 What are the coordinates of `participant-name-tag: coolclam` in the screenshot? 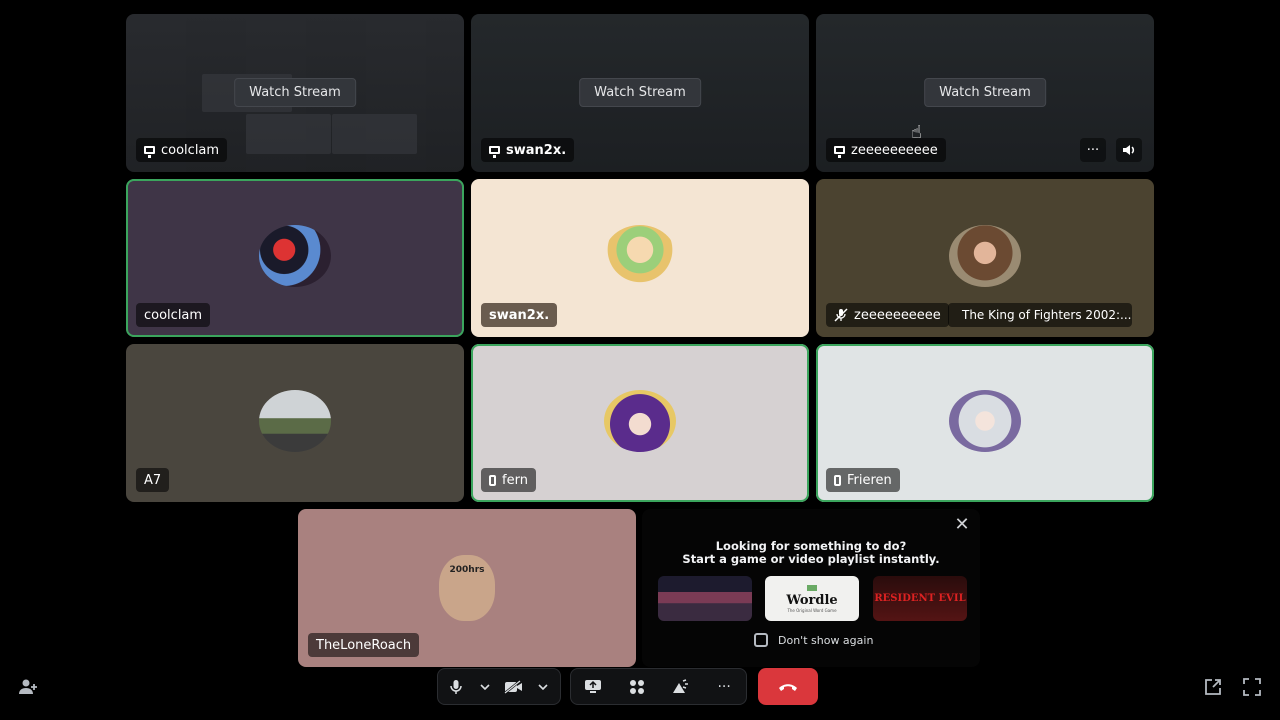 It's located at (173, 315).